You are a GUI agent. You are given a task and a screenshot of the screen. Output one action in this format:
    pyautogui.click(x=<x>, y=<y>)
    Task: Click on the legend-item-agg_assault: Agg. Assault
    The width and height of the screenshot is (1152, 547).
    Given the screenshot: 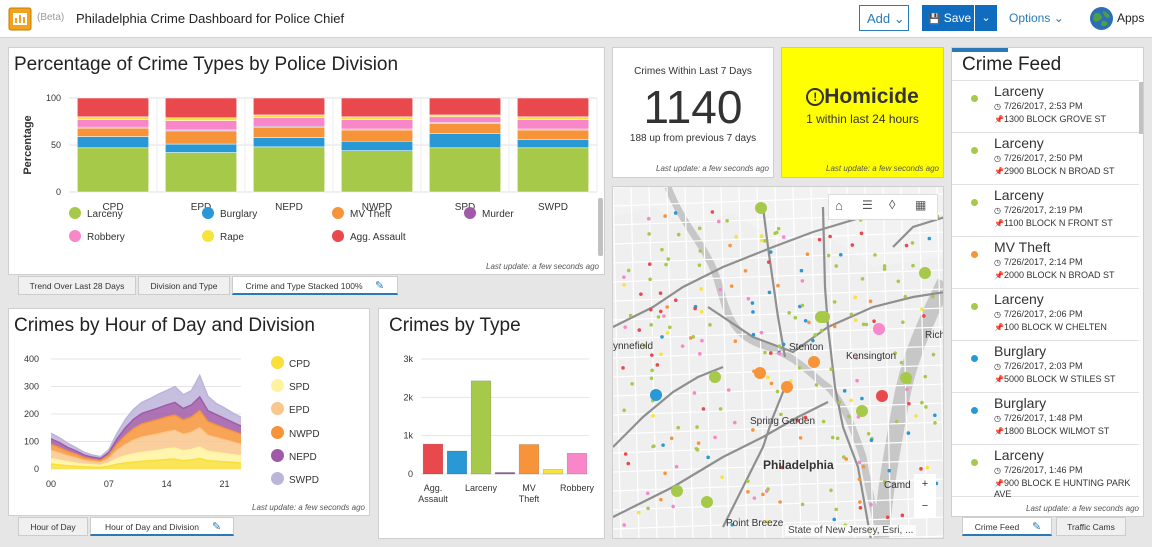 What is the action you would take?
    pyautogui.click(x=369, y=236)
    